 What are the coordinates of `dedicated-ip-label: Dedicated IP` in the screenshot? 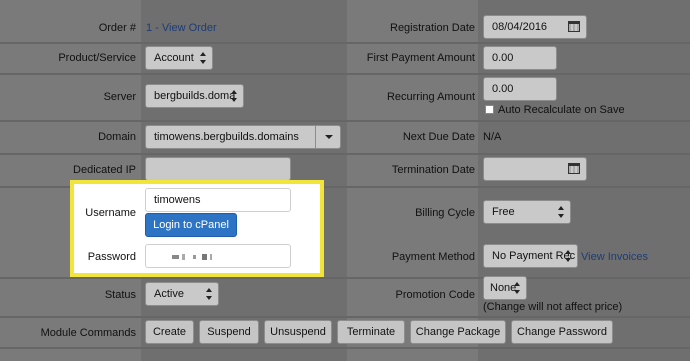 It's located at (104, 170).